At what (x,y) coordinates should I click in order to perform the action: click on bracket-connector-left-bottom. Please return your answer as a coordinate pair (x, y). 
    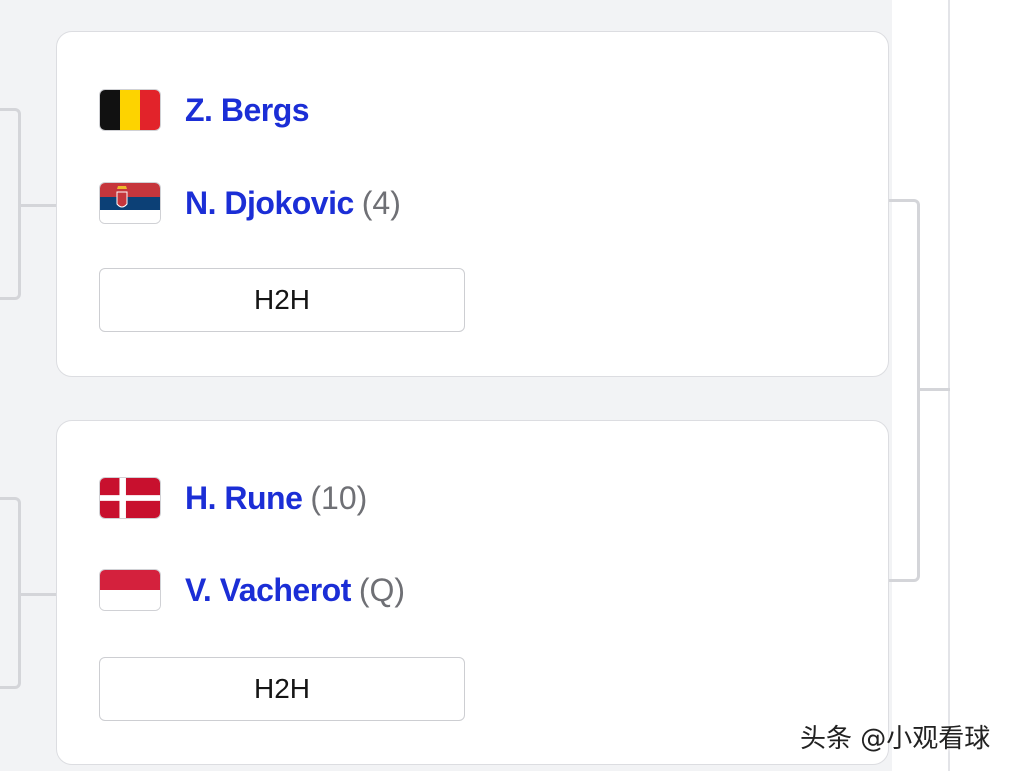
    Looking at the image, I should click on (10, 593).